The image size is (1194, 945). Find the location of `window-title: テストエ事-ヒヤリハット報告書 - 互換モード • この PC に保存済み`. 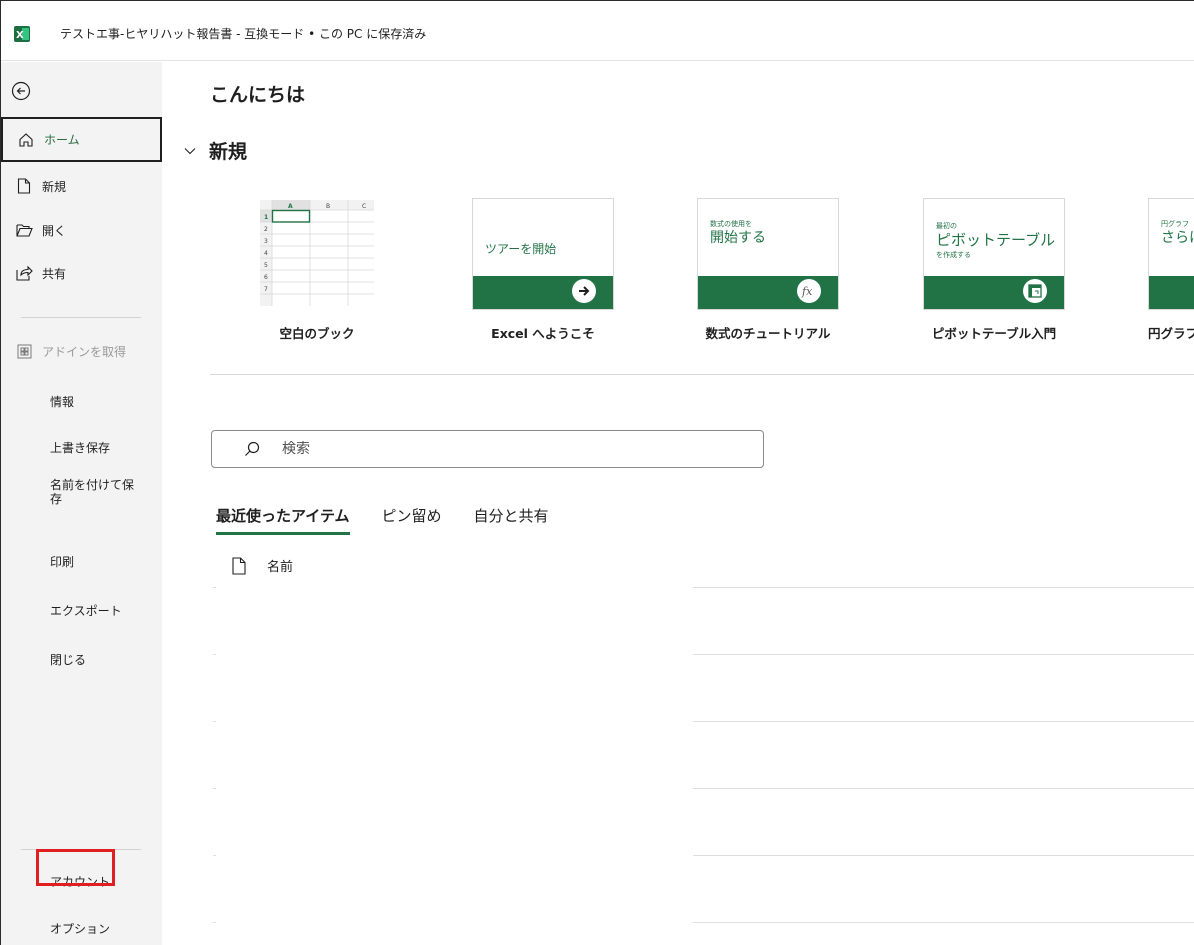

window-title: テストエ事-ヒヤリハット報告書 - 互換モード • この PC に保存済み is located at coordinates (243, 34).